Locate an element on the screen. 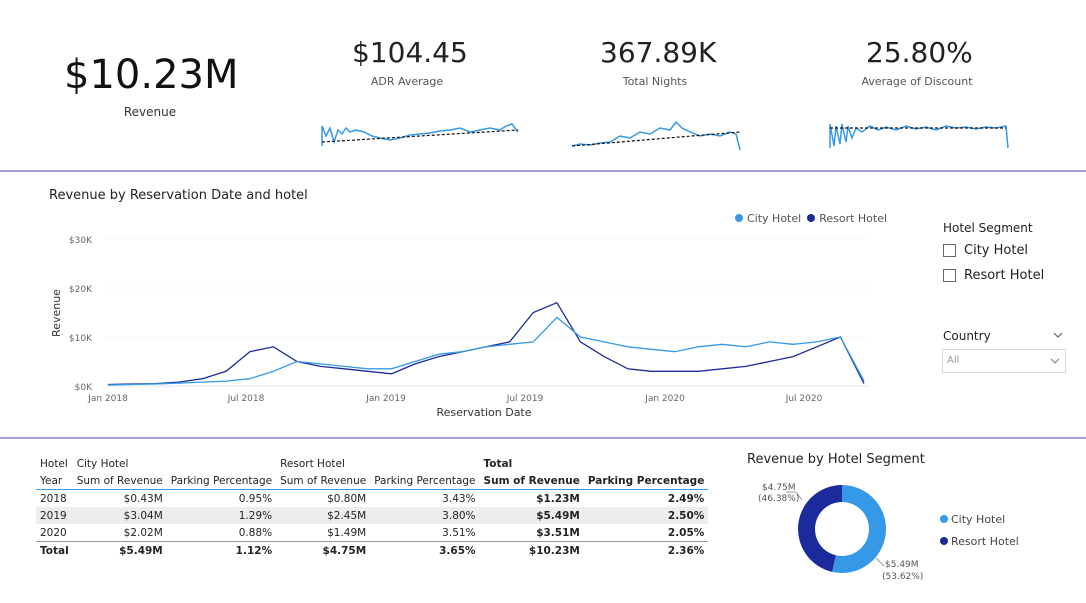  adr-sparkline is located at coordinates (420, 134).